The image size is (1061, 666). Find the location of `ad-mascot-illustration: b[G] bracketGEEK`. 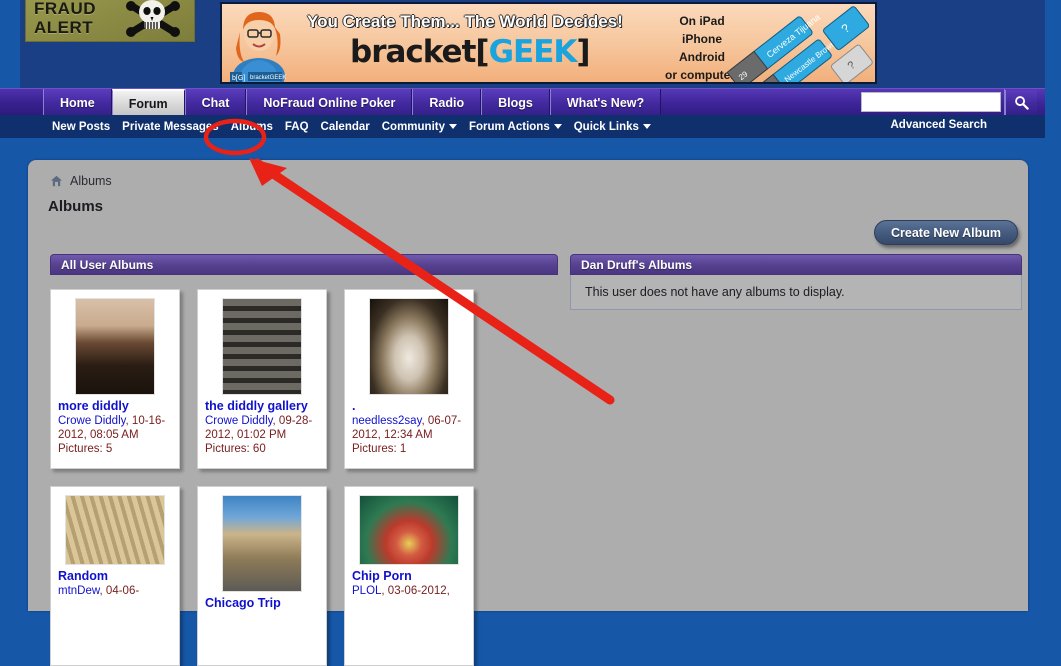

ad-mascot-illustration: b[G] bracketGEEK is located at coordinates (258, 47).